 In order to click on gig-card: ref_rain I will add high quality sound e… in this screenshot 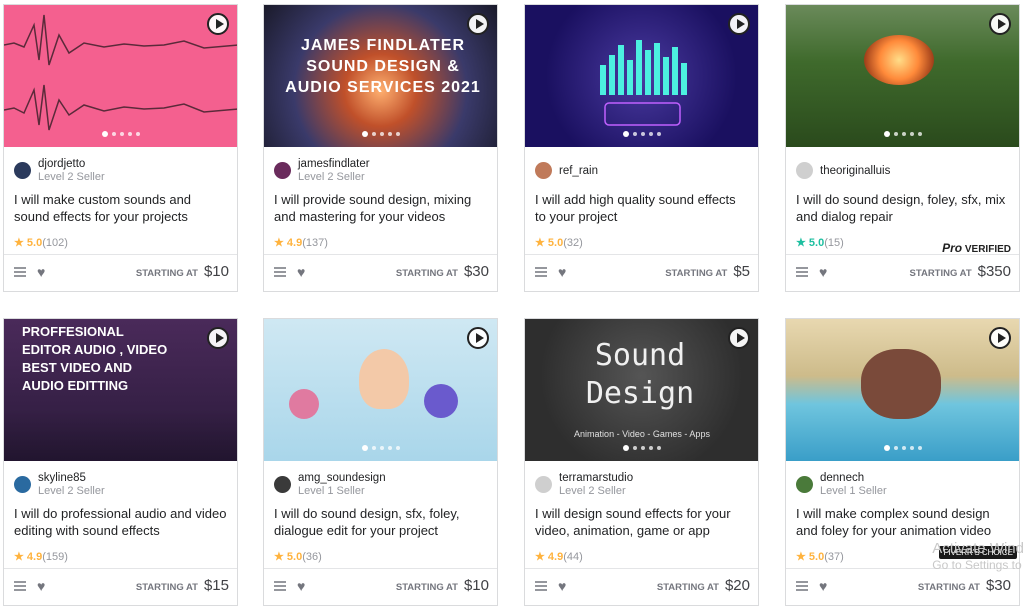, I will do `click(641, 148)`.